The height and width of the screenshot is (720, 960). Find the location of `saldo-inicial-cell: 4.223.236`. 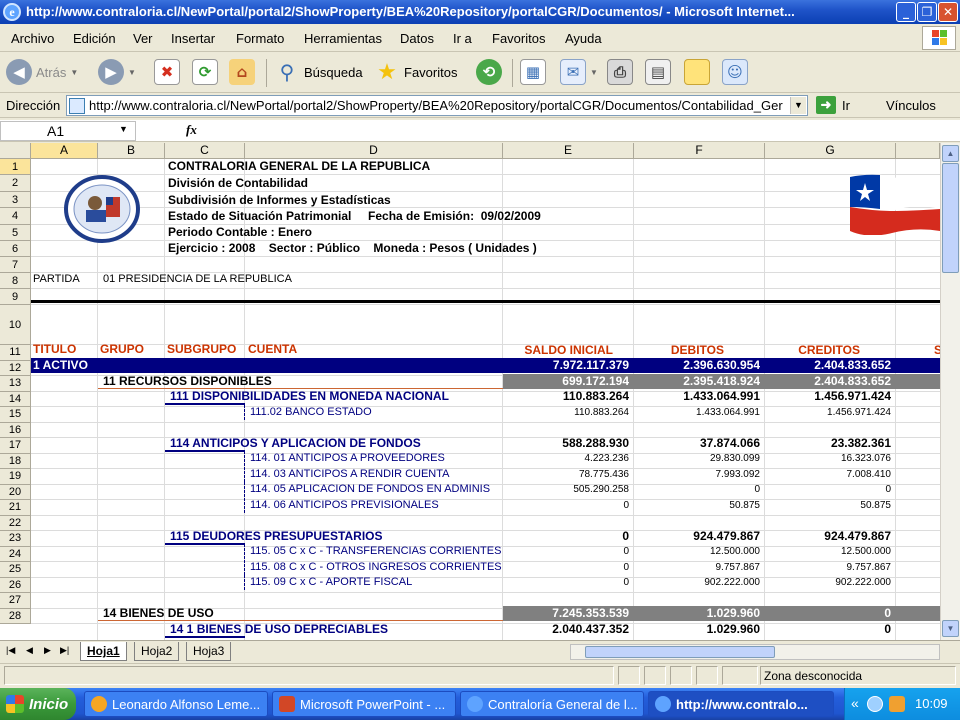

saldo-inicial-cell: 4.223.236 is located at coordinates (566, 458).